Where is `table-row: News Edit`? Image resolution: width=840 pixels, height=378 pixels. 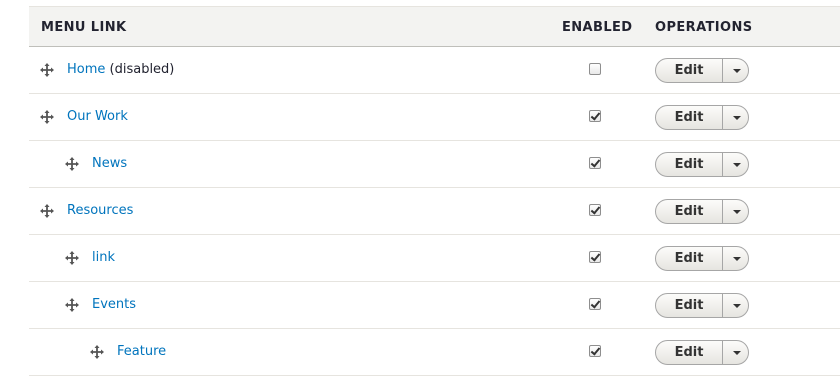
table-row: News Edit is located at coordinates (434, 164).